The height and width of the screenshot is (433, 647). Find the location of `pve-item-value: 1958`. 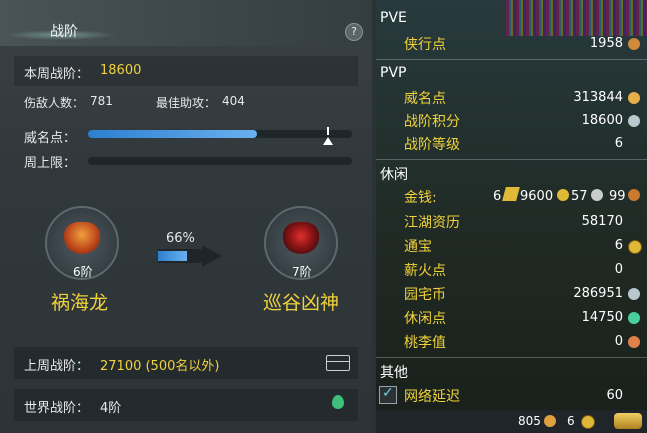

pve-item-value: 1958 is located at coordinates (606, 43).